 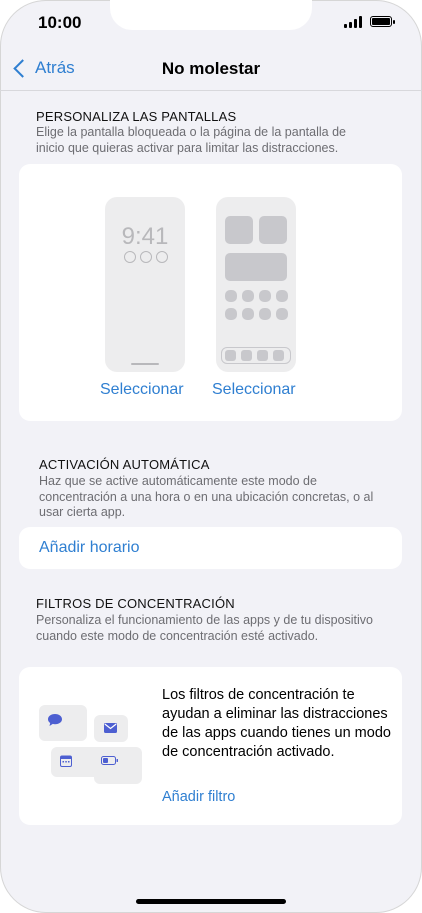 I want to click on add-schedule-row: Añadir horario, so click(x=210, y=548).